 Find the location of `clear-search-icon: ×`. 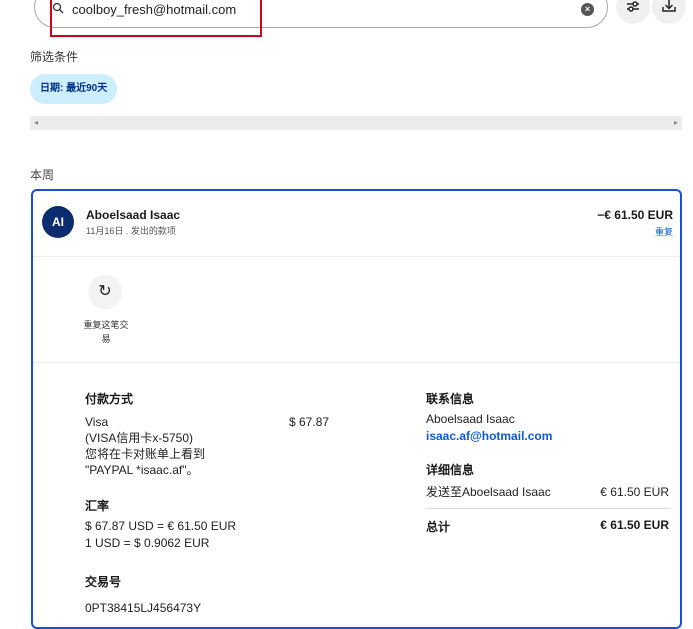

clear-search-icon: × is located at coordinates (587, 9).